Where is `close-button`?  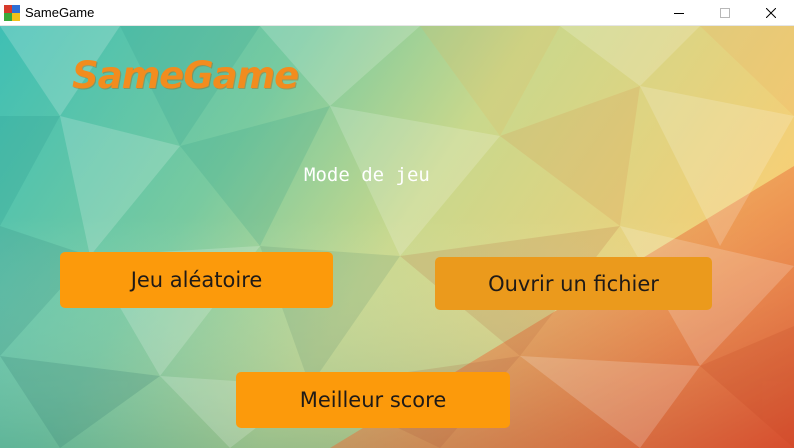
close-button is located at coordinates (771, 13).